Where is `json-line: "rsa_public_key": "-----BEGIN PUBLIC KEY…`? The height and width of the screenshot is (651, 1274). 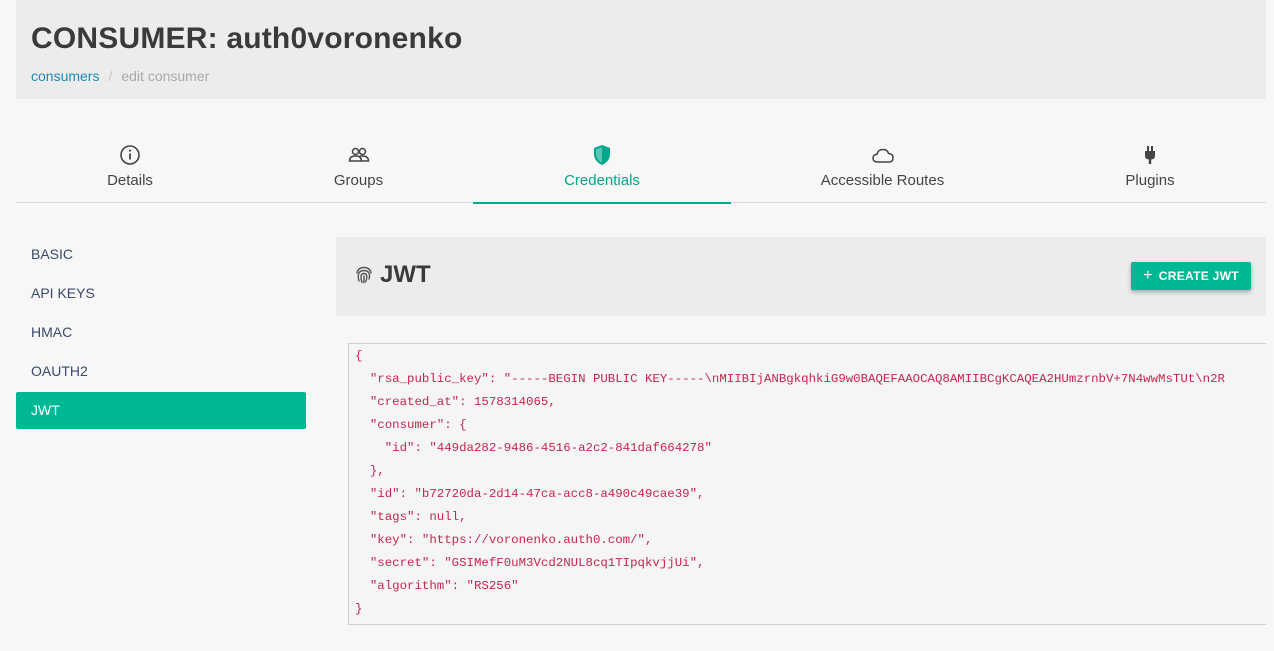 json-line: "rsa_public_key": "-----BEGIN PUBLIC KEY… is located at coordinates (790, 379).